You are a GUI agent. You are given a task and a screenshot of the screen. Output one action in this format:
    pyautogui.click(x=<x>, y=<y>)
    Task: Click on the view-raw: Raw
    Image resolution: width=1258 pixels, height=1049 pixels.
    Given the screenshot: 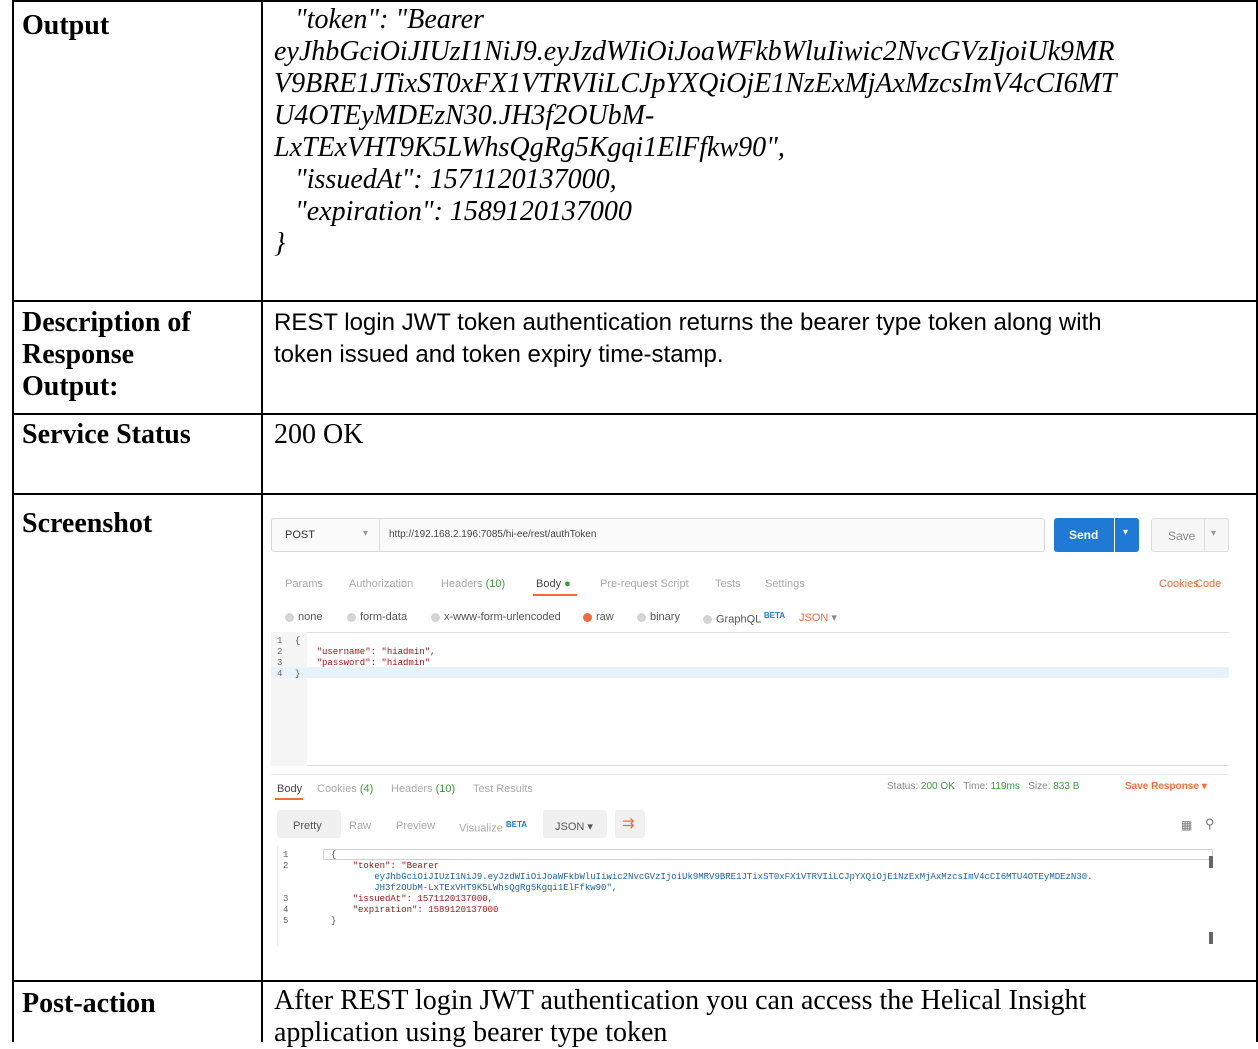 What is the action you would take?
    pyautogui.click(x=360, y=826)
    